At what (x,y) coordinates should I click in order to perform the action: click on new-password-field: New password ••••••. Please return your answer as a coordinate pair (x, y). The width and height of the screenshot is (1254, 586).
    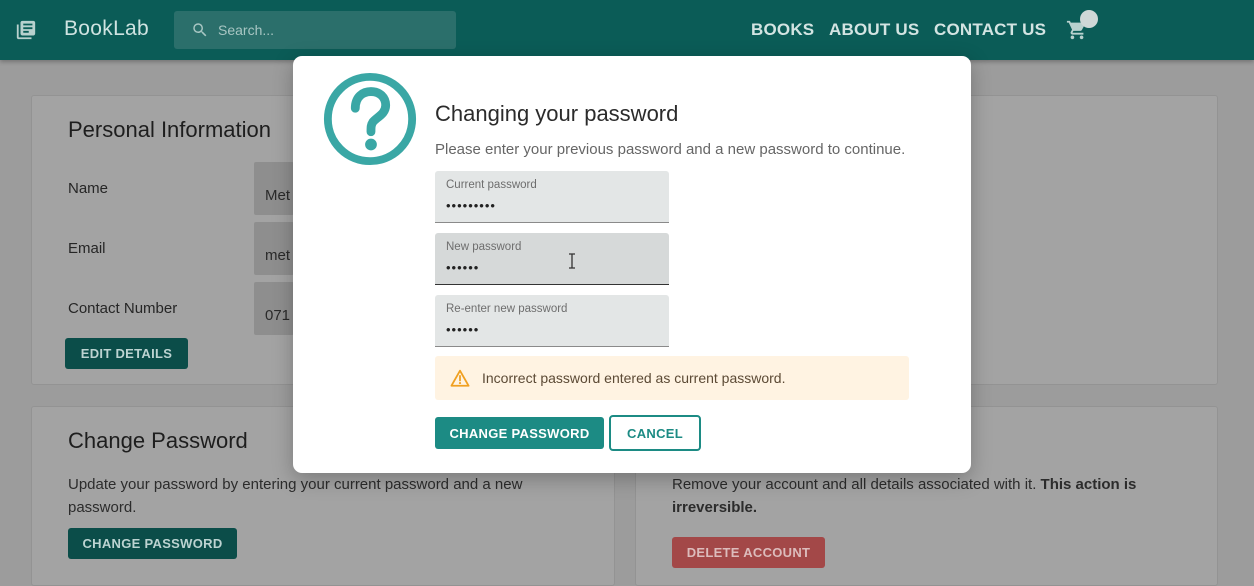
    Looking at the image, I should click on (552, 259).